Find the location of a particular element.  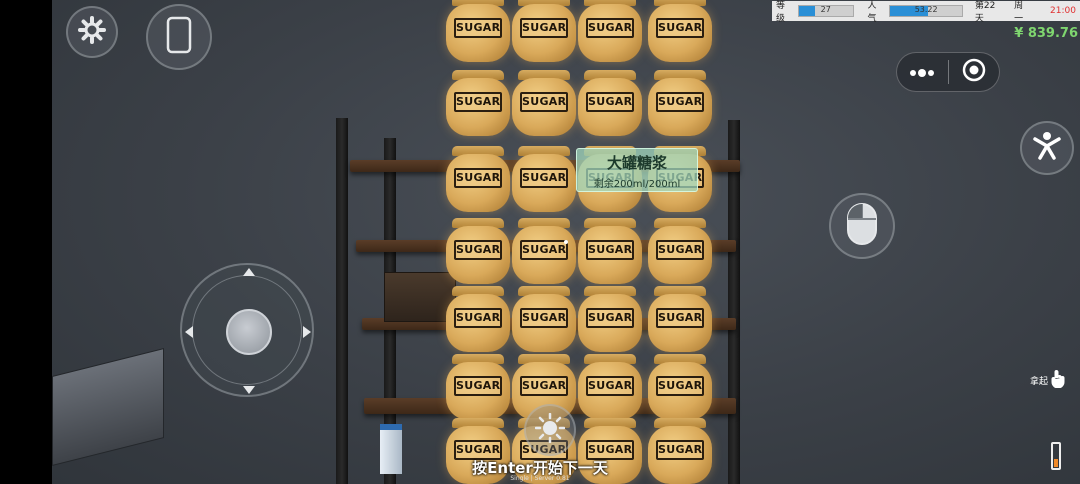

joystick-right-arrow is located at coordinates (307, 332).